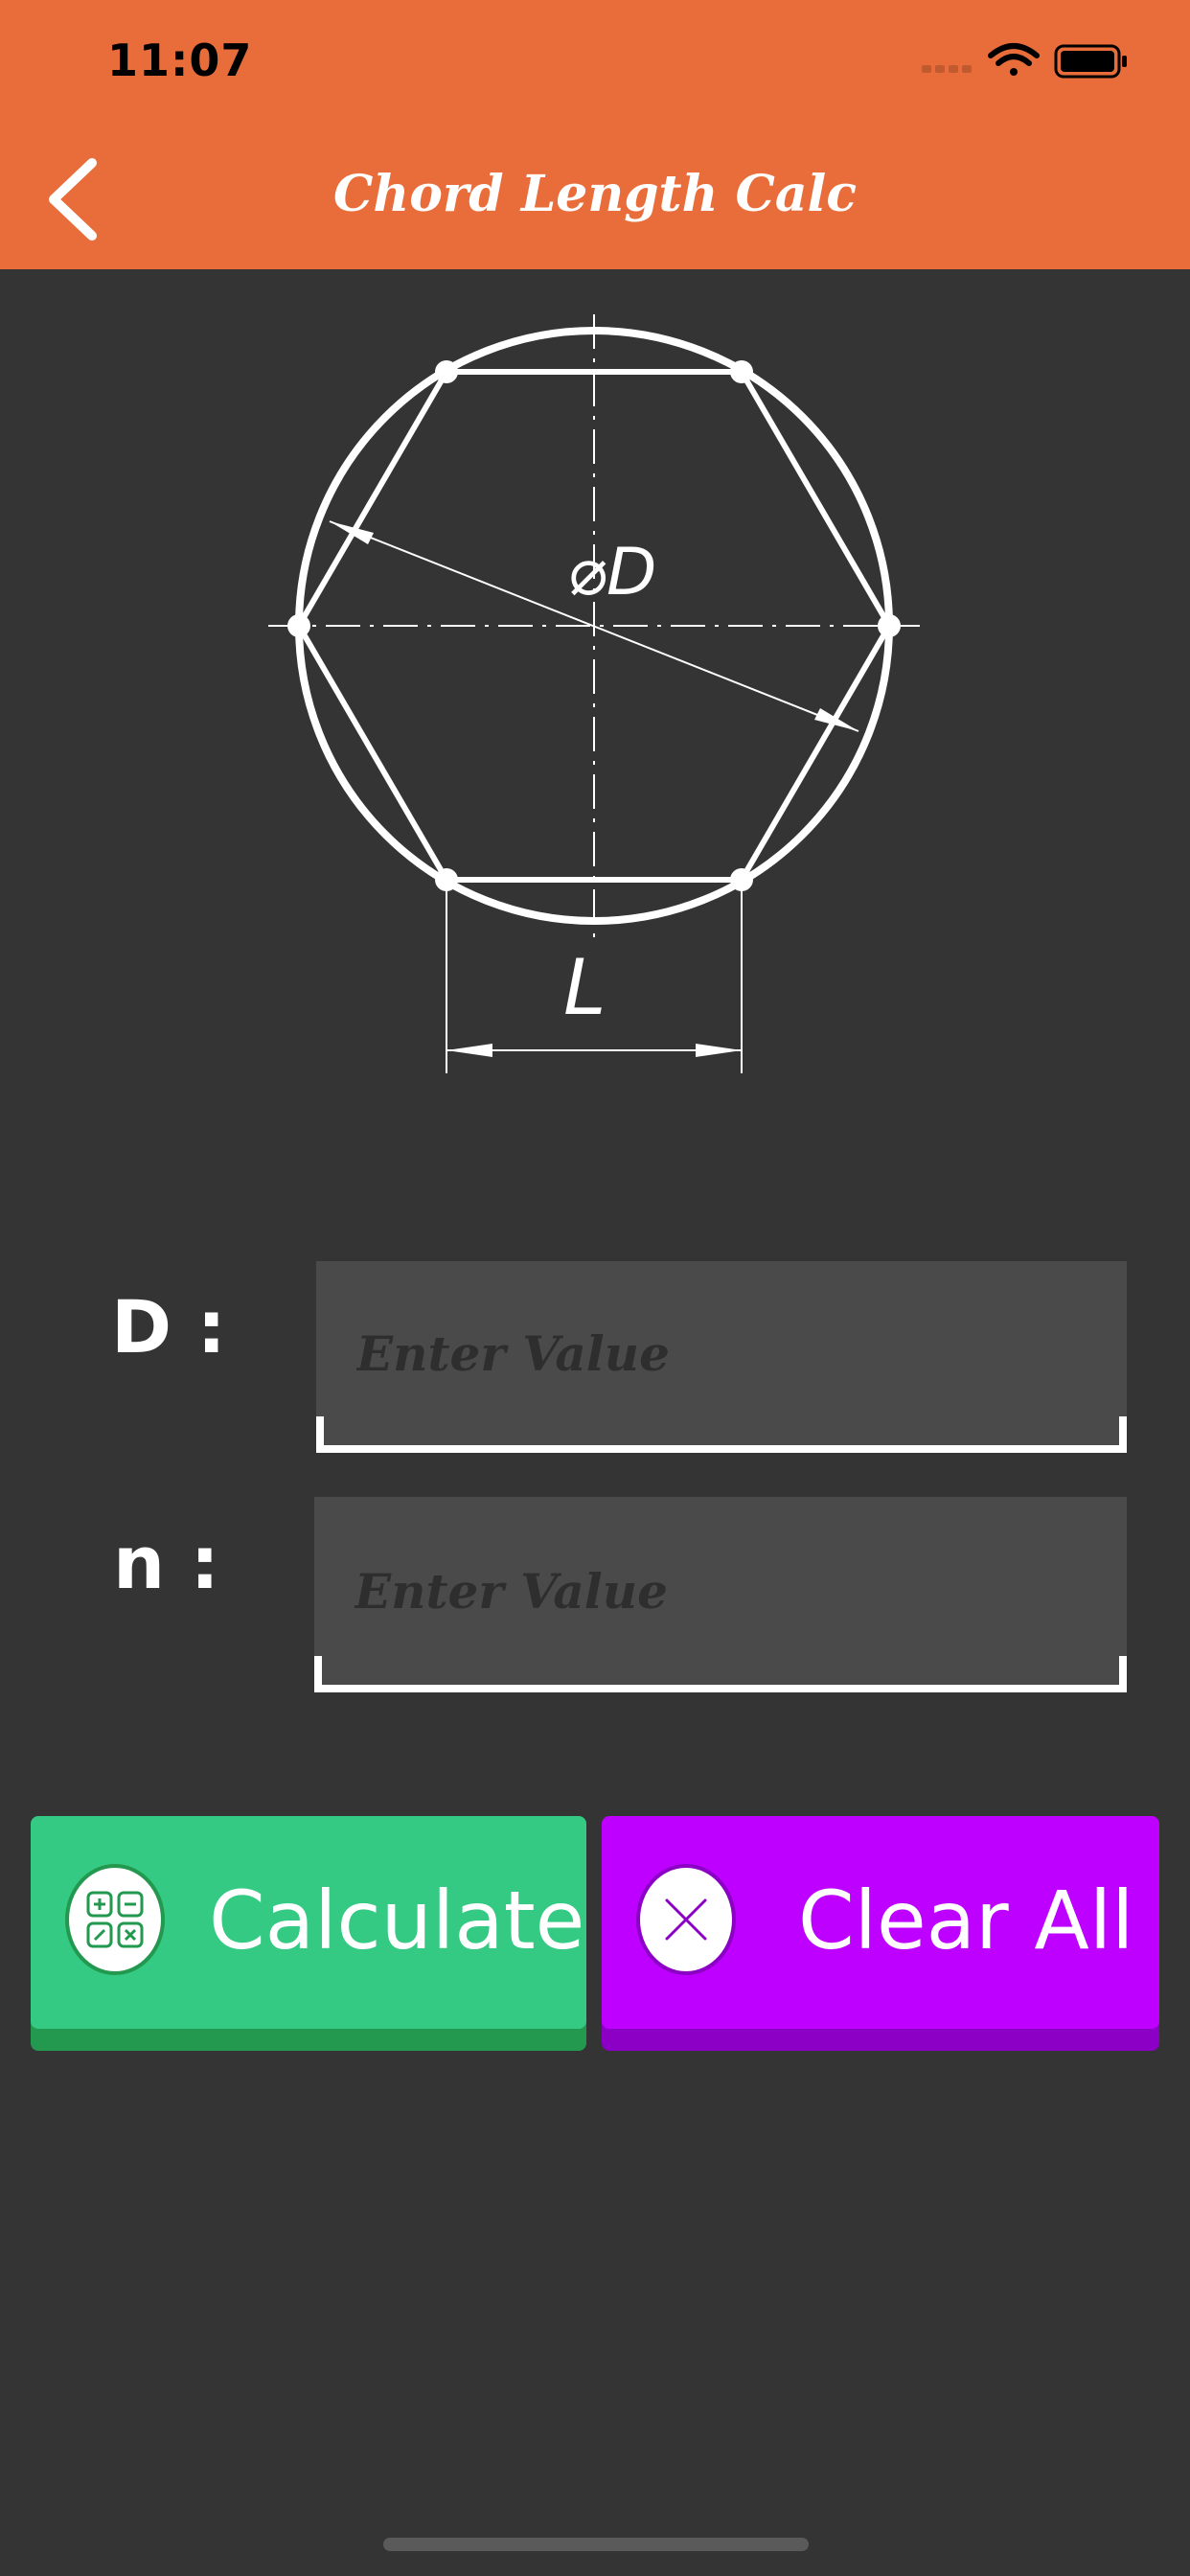 The width and height of the screenshot is (1190, 2576). What do you see at coordinates (318, 1674) in the screenshot?
I see `n-input-underline-tick-left` at bounding box center [318, 1674].